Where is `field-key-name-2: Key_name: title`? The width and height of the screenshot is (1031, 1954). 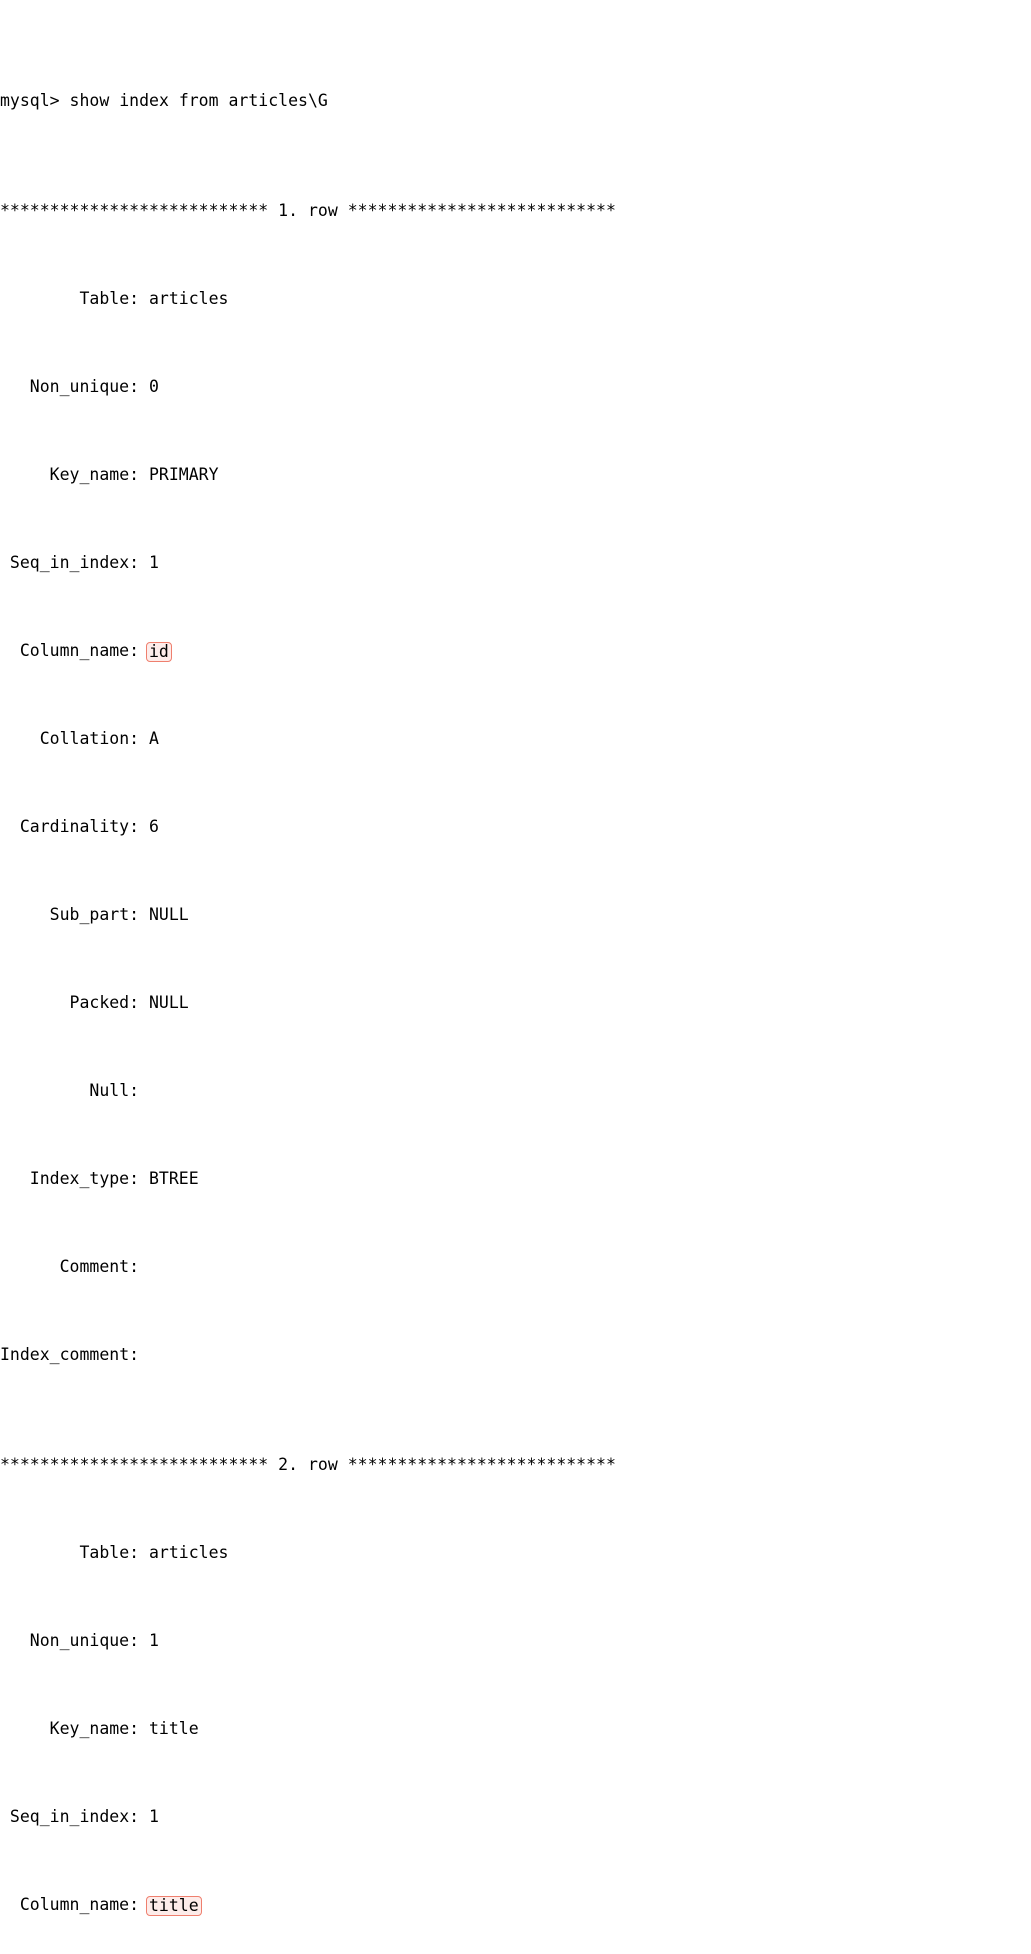 field-key-name-2: Key_name: title is located at coordinates (515, 1729).